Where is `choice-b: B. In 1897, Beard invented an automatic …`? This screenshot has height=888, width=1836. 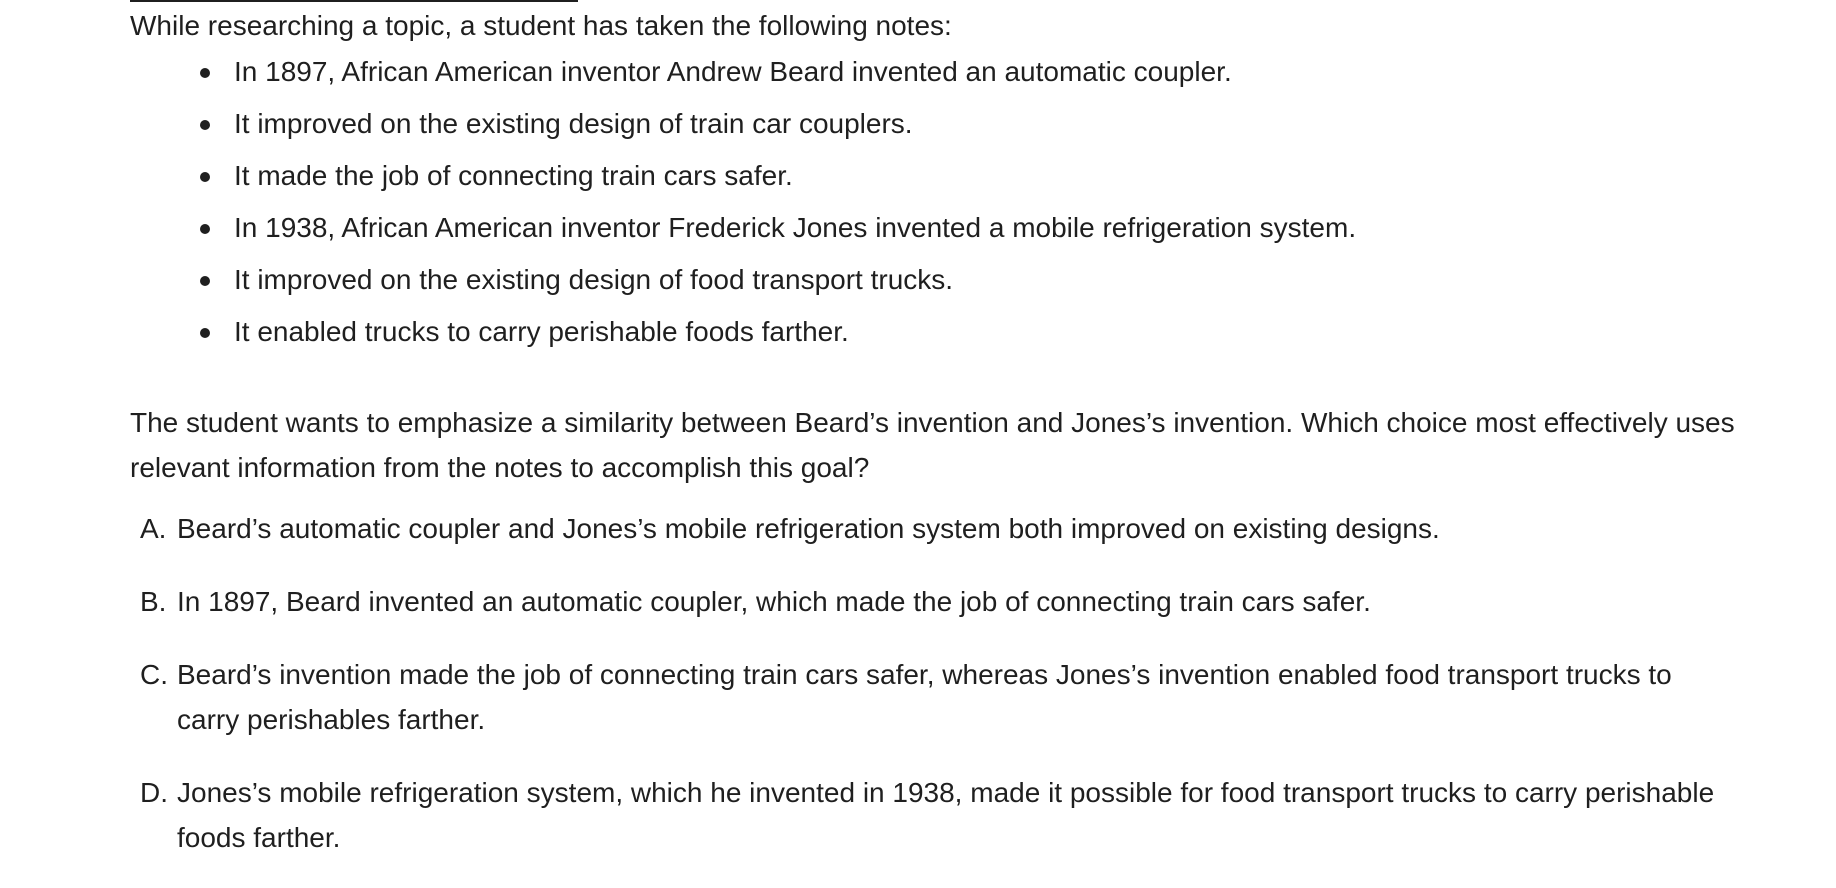
choice-b: B. In 1897, Beard invented an automatic … is located at coordinates (935, 601).